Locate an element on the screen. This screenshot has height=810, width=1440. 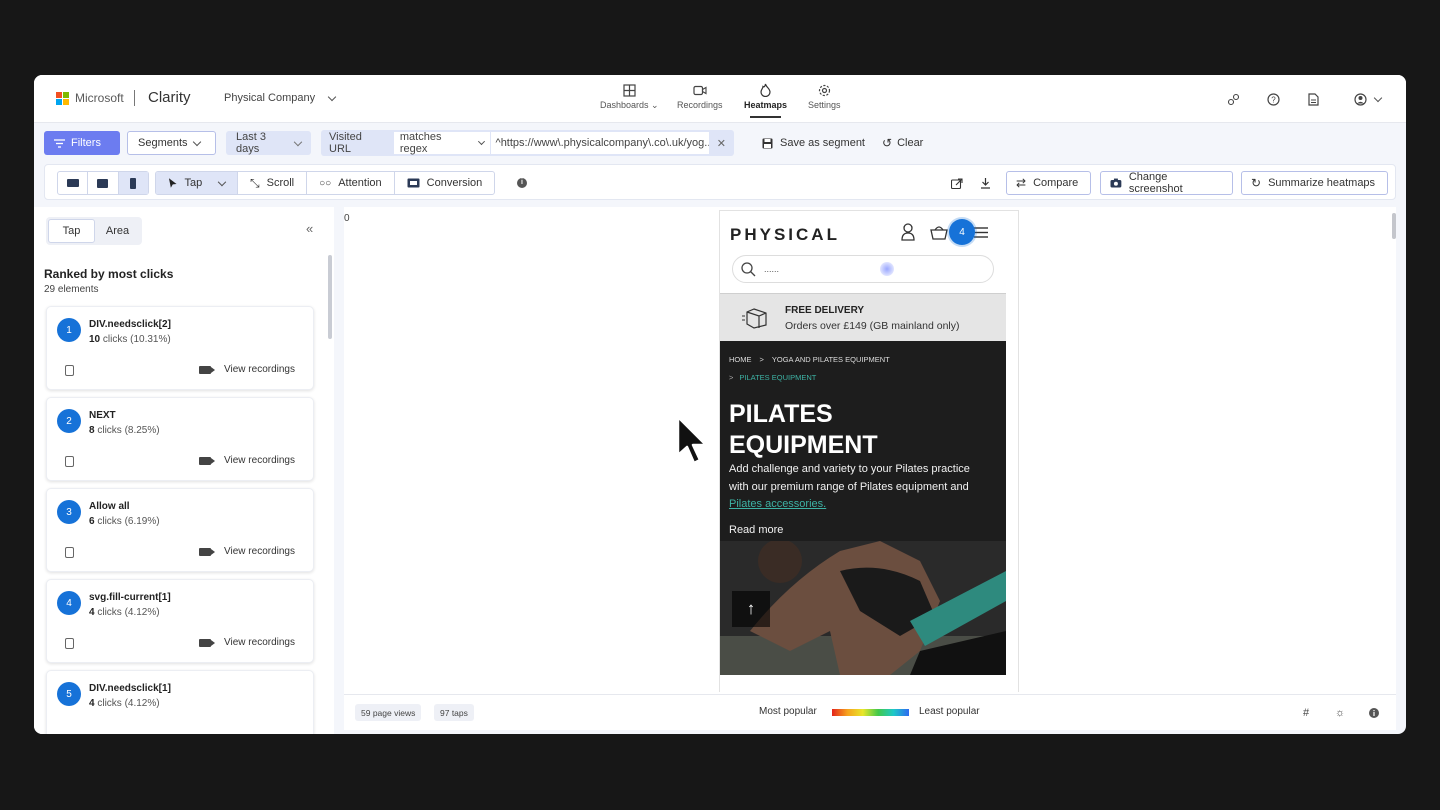
breadcrumb-current: PILATES EQUIPMENT is located at coordinates (778, 377).